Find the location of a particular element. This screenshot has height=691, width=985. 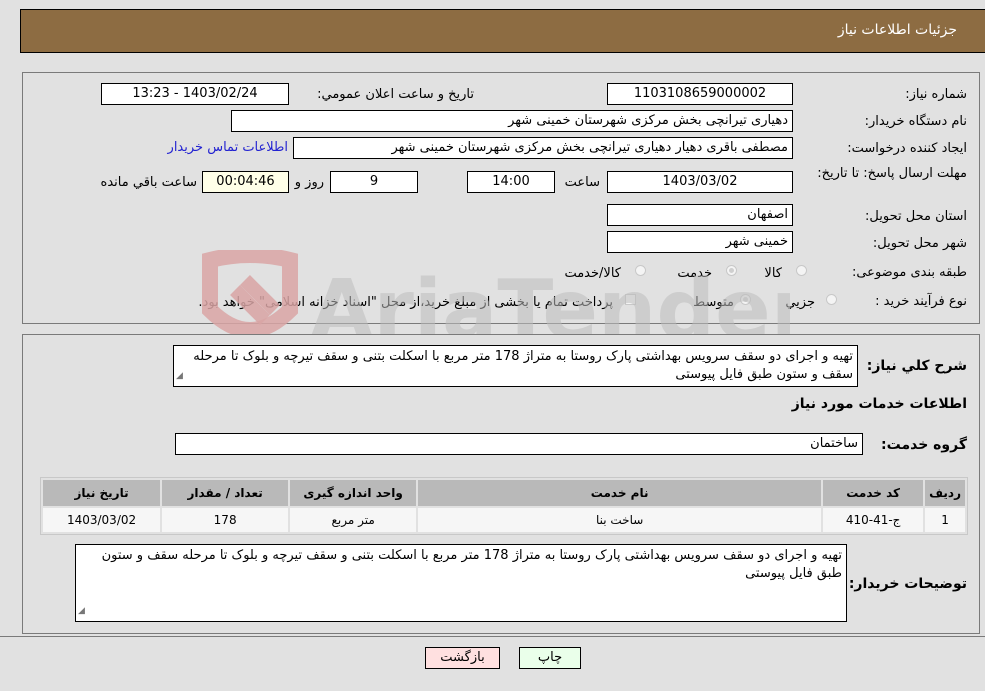

col-quantity: تعداد / مقدار is located at coordinates (225, 493).